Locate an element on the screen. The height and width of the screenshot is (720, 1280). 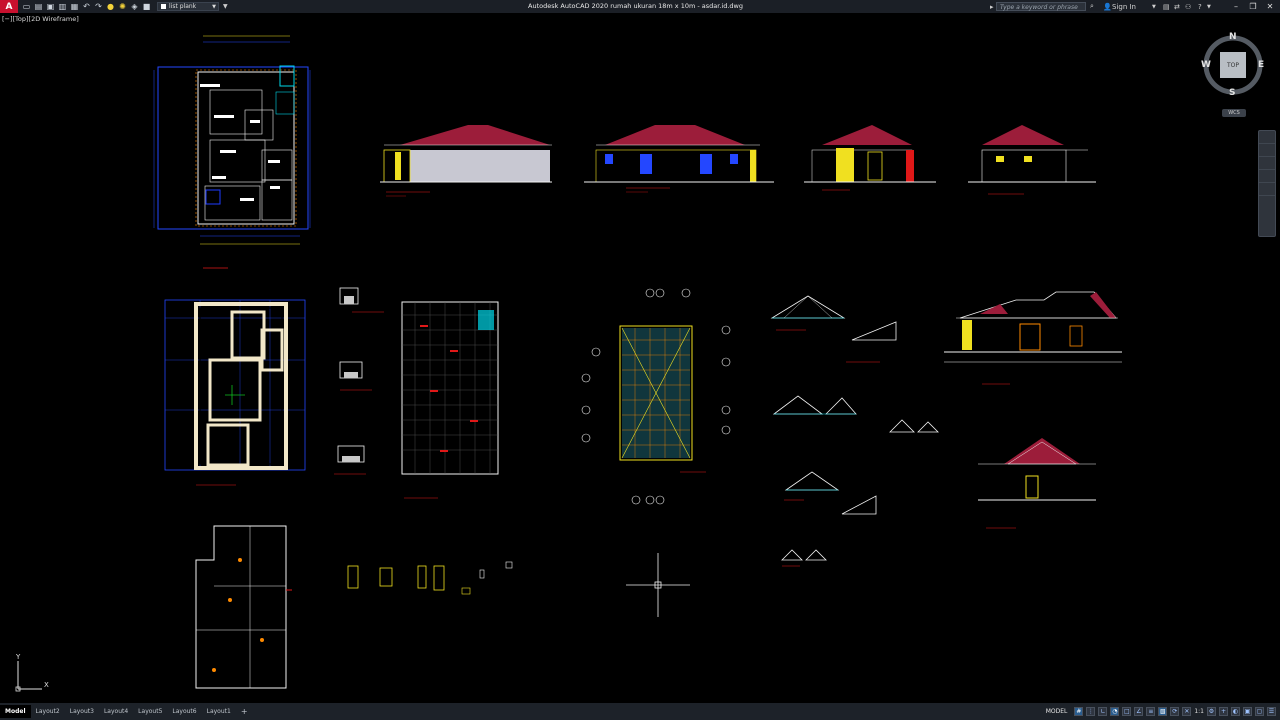
workspace-icon: ⚙ is located at coordinates (1211, 711).